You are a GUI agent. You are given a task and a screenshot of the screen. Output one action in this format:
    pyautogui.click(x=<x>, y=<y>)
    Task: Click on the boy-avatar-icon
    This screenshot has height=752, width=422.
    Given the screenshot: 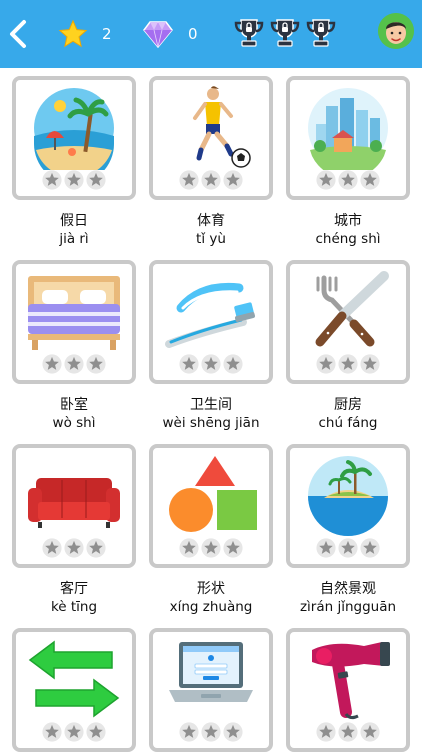 What is the action you would take?
    pyautogui.click(x=396, y=31)
    